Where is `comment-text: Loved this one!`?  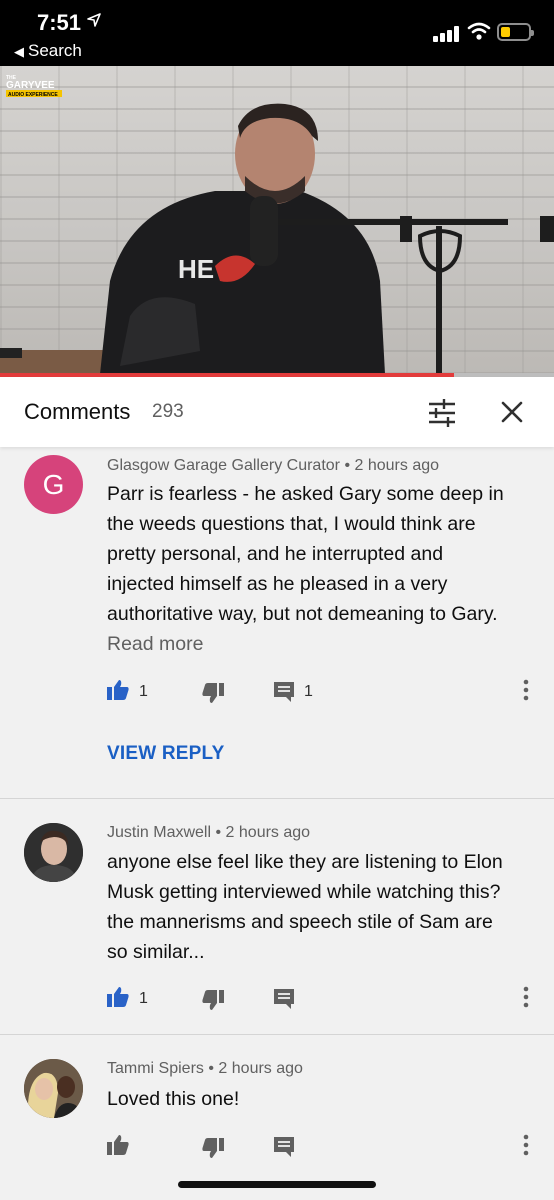
comment-text: Loved this one! is located at coordinates (322, 1099).